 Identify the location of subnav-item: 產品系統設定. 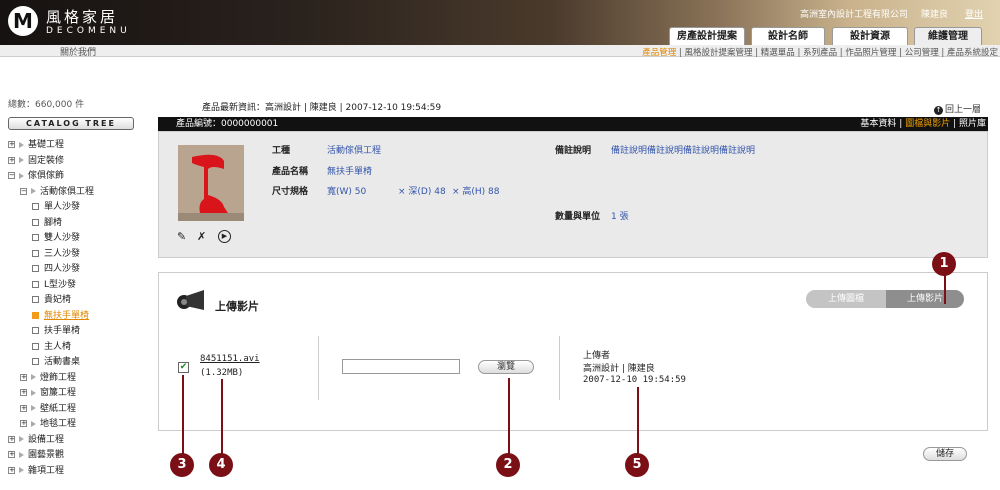
(972, 53).